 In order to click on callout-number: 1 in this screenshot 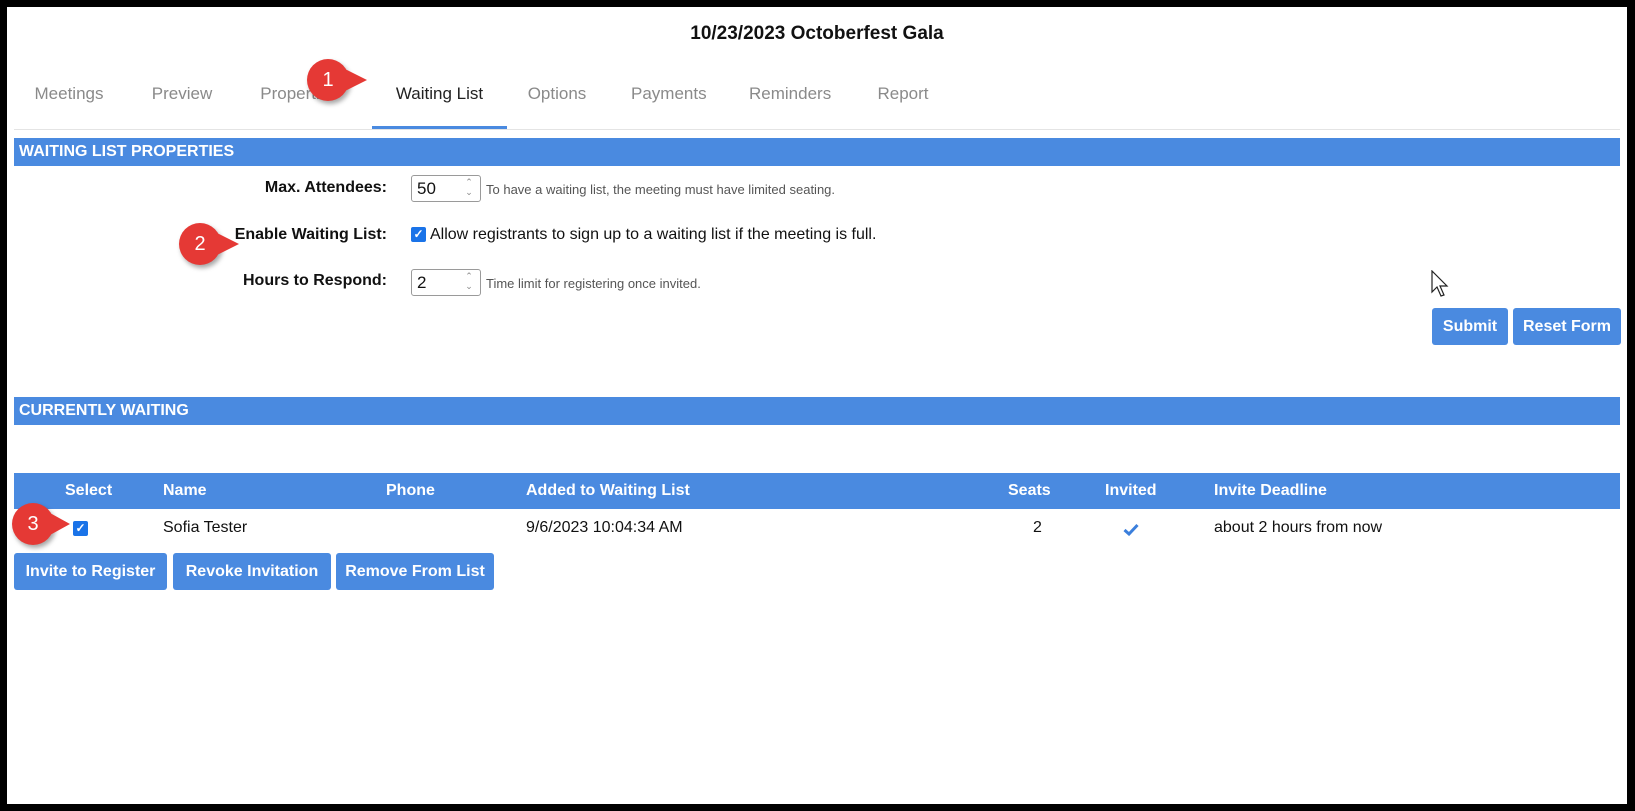, I will do `click(328, 80)`.